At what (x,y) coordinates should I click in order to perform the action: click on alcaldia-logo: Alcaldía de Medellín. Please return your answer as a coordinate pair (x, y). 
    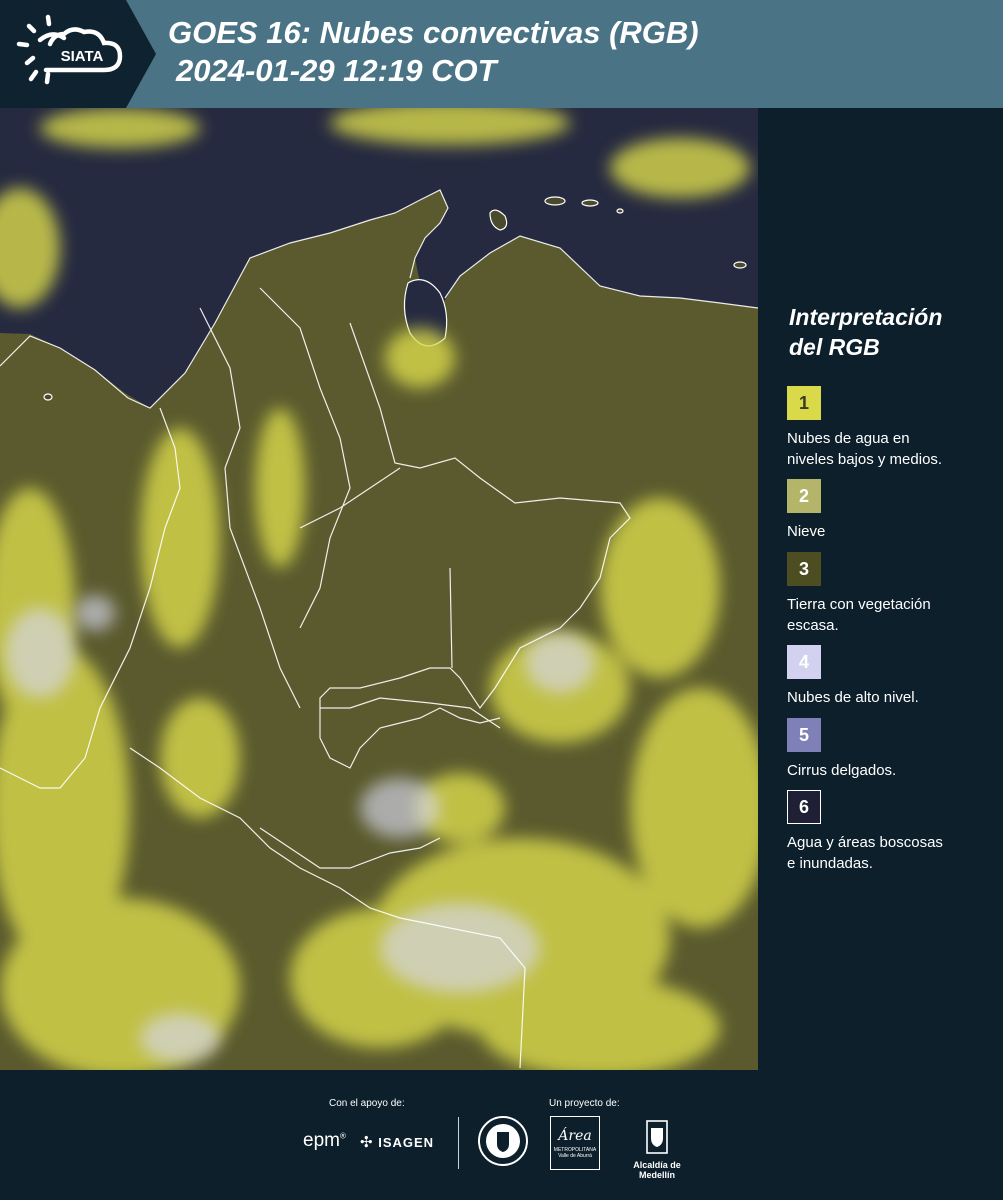
    Looking at the image, I should click on (657, 1149).